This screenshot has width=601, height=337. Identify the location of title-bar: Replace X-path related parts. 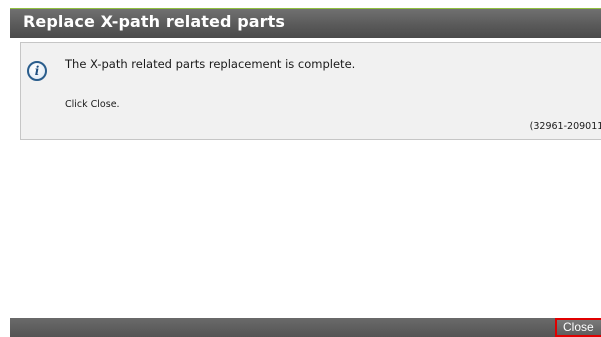
(305, 23).